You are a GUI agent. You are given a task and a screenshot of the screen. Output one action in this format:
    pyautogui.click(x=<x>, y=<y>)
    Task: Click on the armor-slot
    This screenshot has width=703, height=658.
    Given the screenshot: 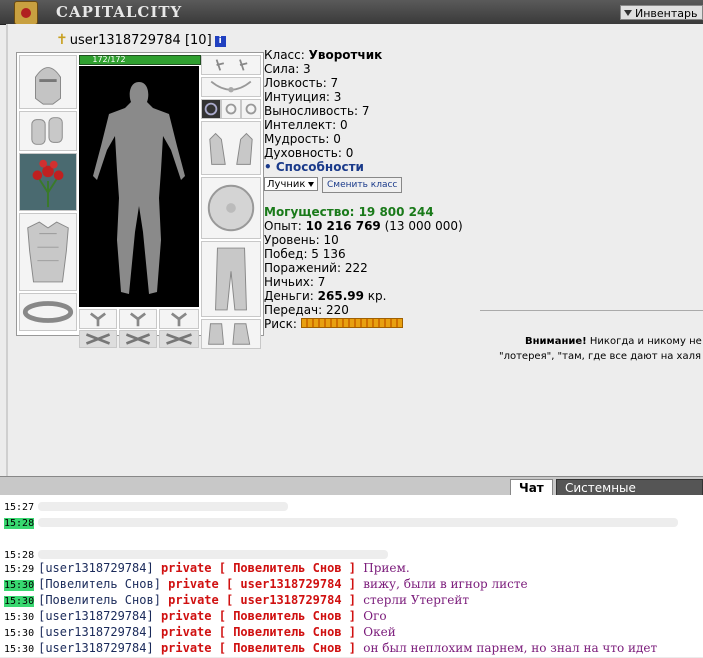 What is the action you would take?
    pyautogui.click(x=48, y=252)
    